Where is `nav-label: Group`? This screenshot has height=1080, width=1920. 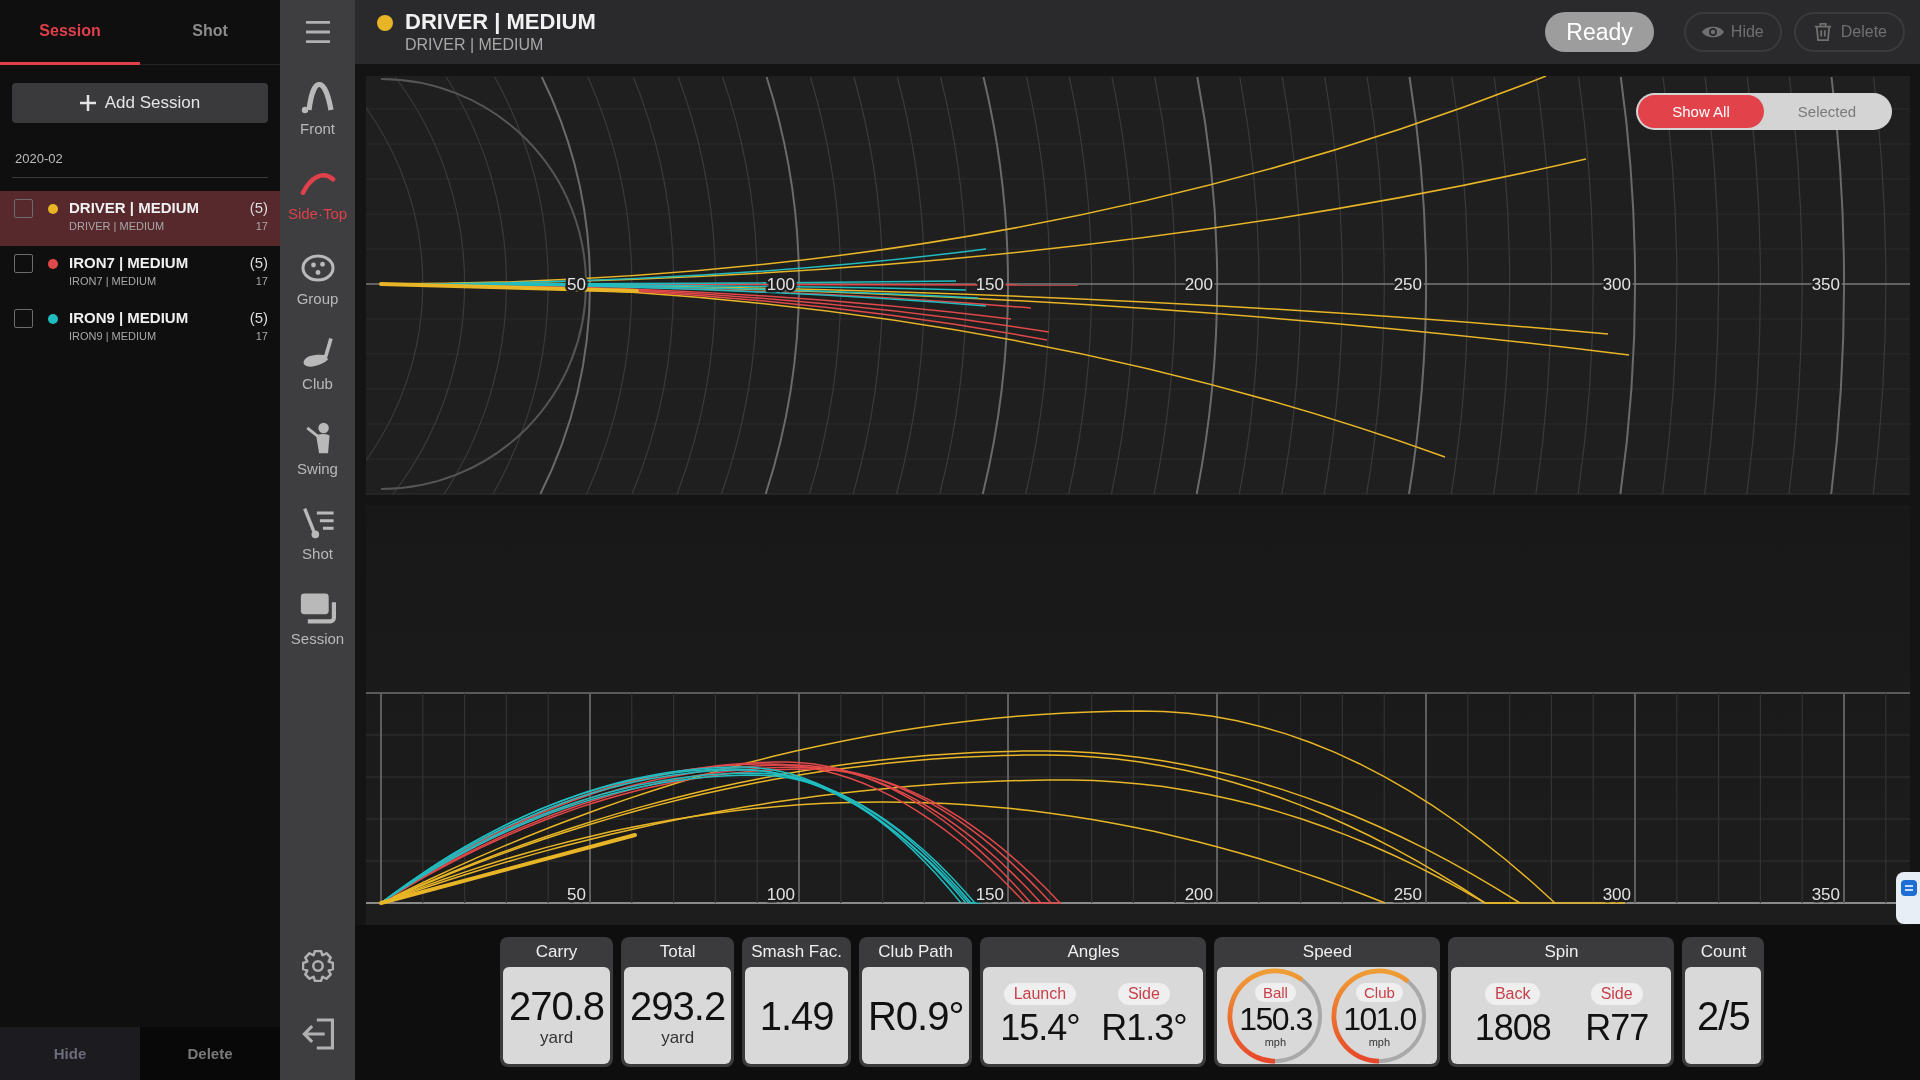
nav-label: Group is located at coordinates (317, 298).